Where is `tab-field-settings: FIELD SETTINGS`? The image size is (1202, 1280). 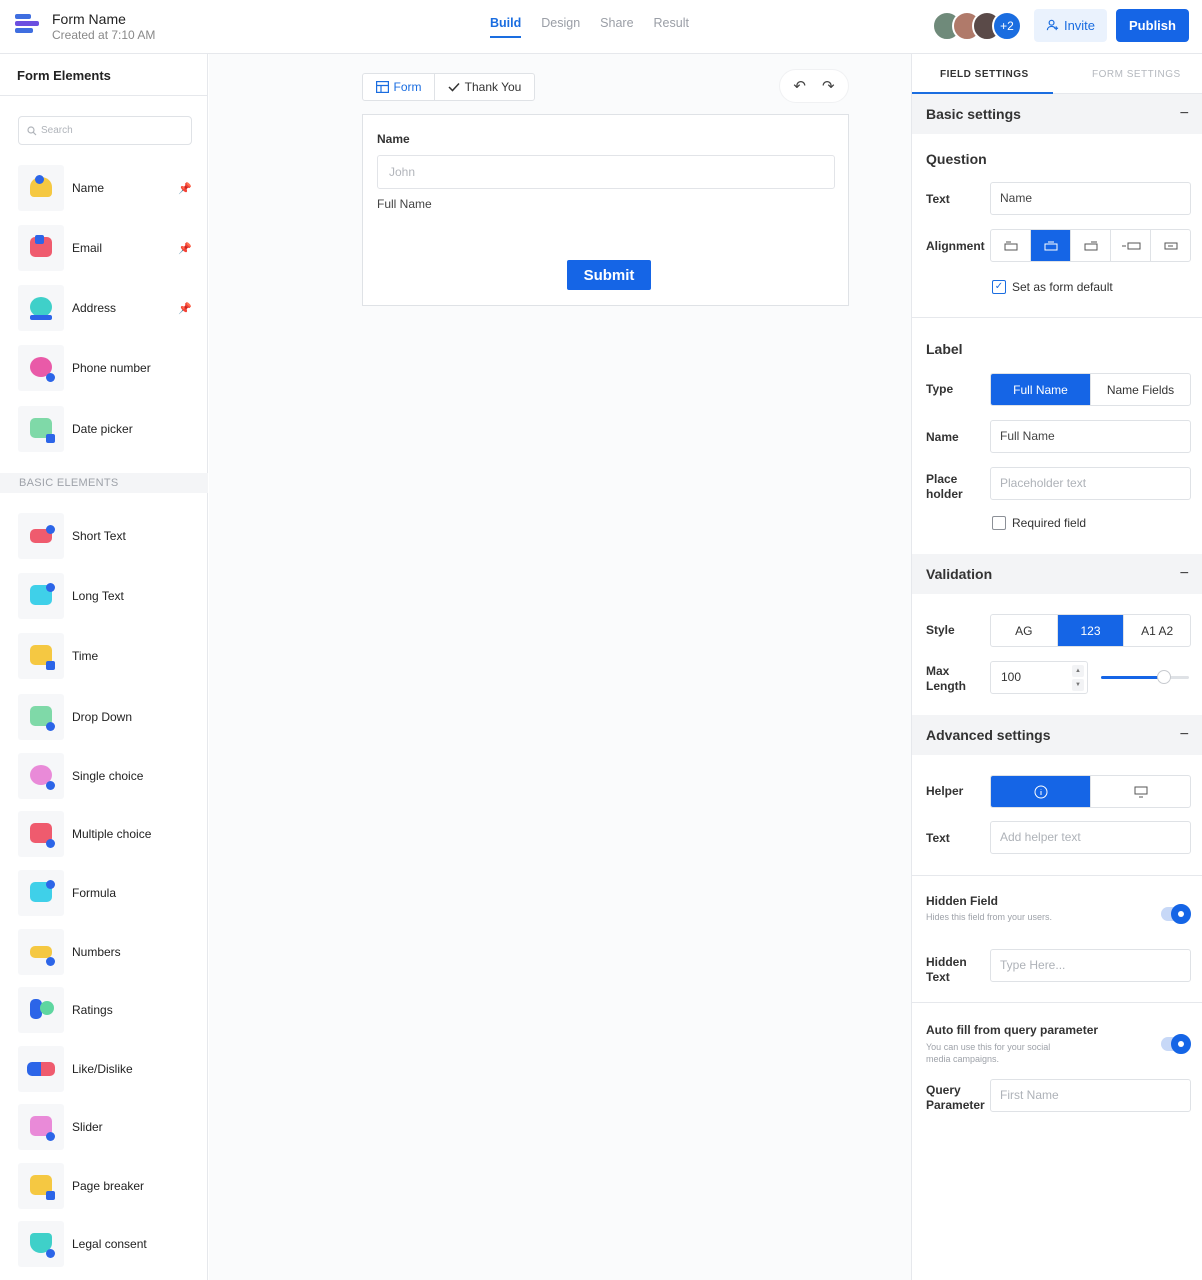
tab-field-settings: FIELD SETTINGS is located at coordinates (984, 74).